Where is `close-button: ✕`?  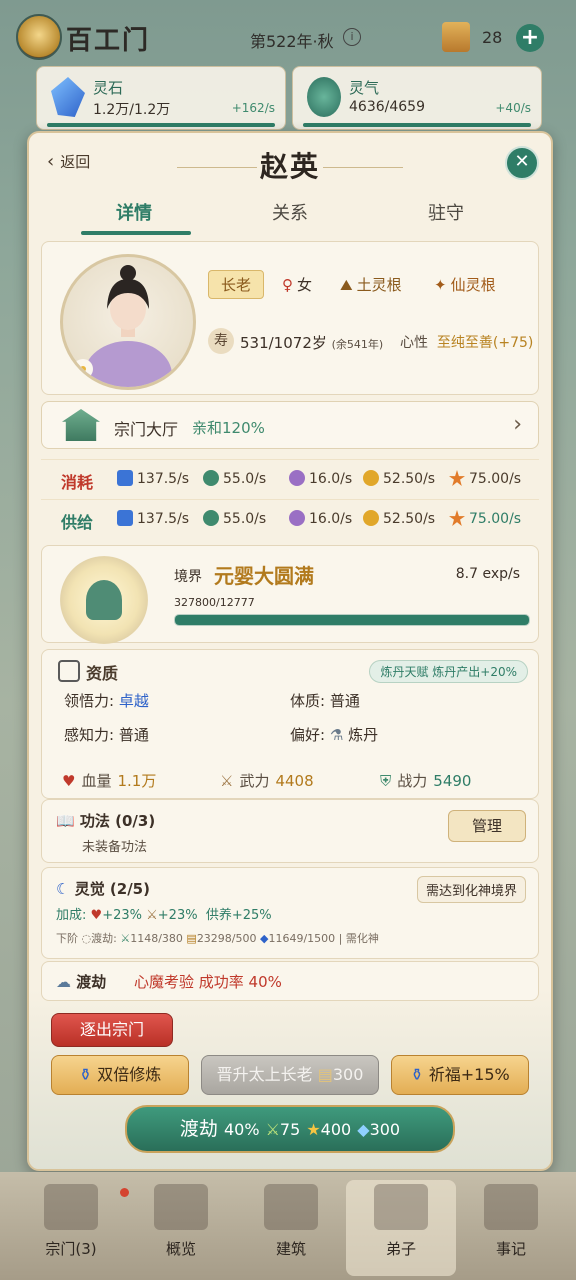 close-button: ✕ is located at coordinates (522, 163).